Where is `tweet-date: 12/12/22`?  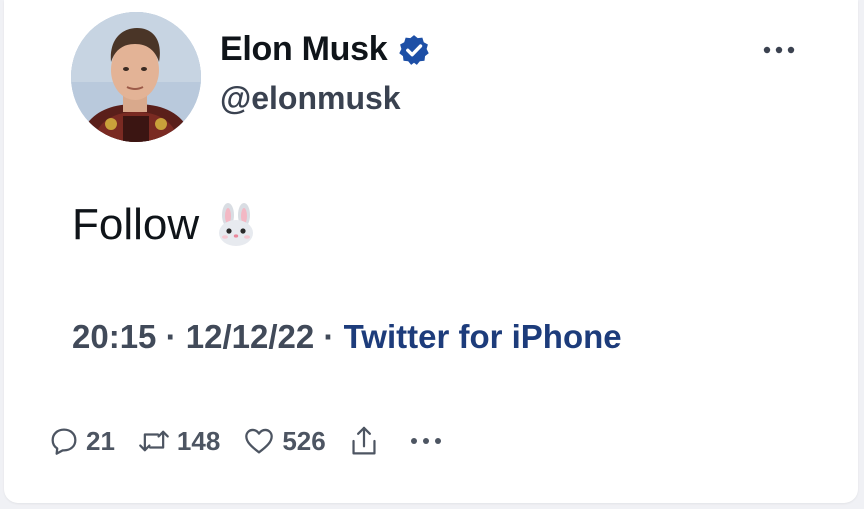 tweet-date: 12/12/22 is located at coordinates (250, 336).